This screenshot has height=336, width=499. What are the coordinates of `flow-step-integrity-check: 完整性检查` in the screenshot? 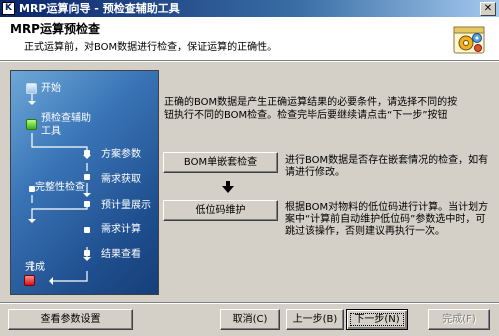 It's located at (60, 187).